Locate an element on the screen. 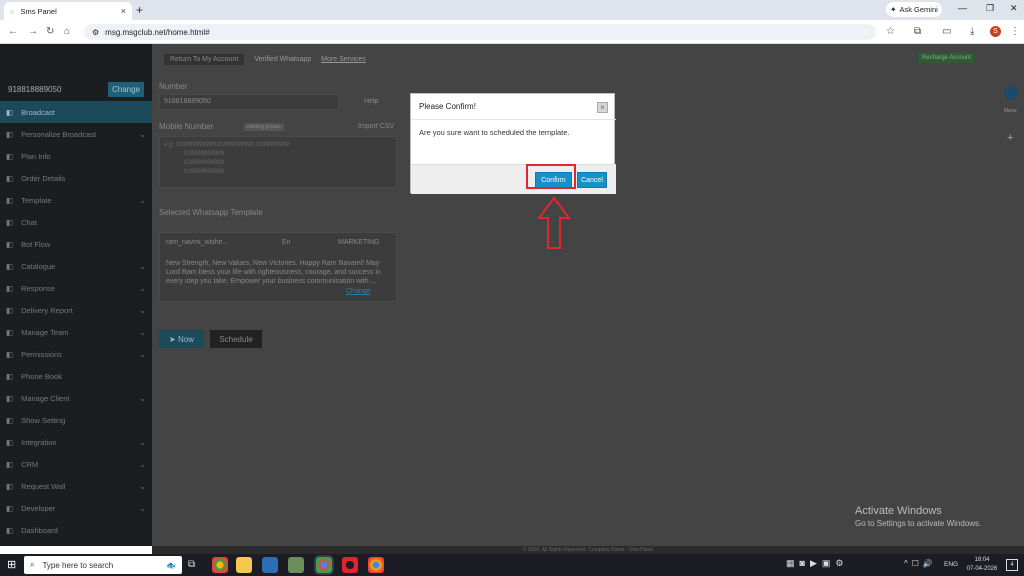  number-select: 918818889050 is located at coordinates (249, 102).